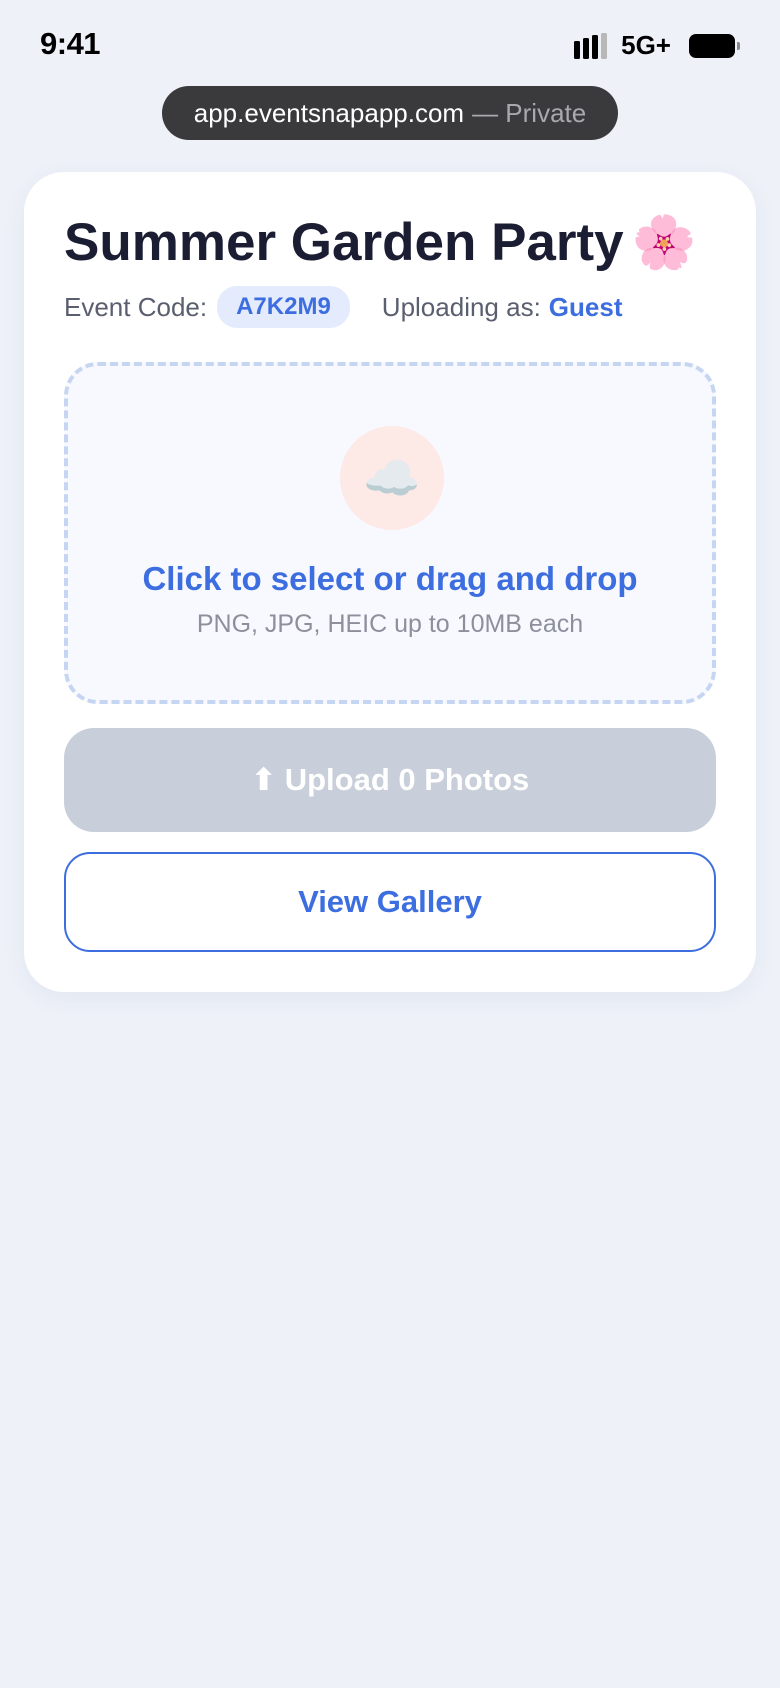 The height and width of the screenshot is (1688, 780). I want to click on uploader-label: Uploading as:, so click(461, 306).